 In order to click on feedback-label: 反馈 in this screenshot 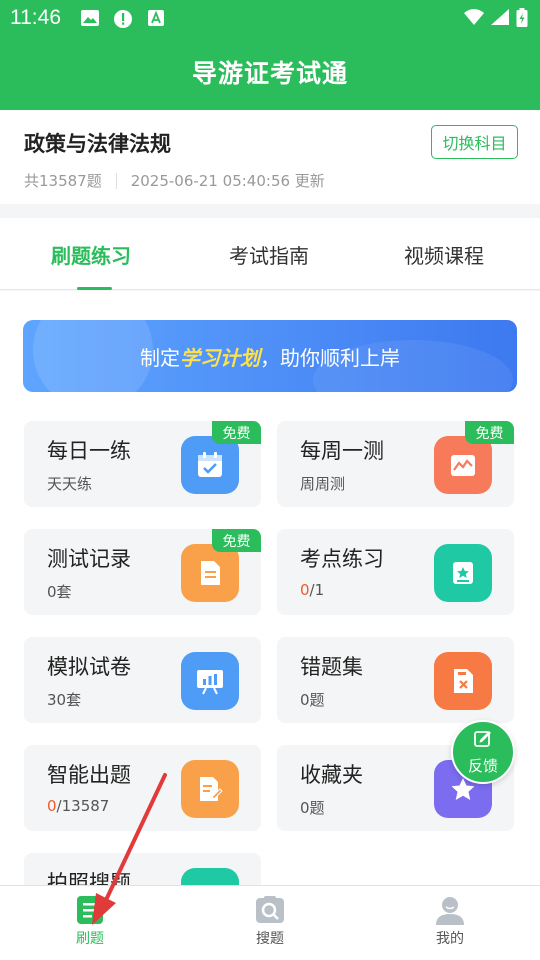, I will do `click(482, 765)`.